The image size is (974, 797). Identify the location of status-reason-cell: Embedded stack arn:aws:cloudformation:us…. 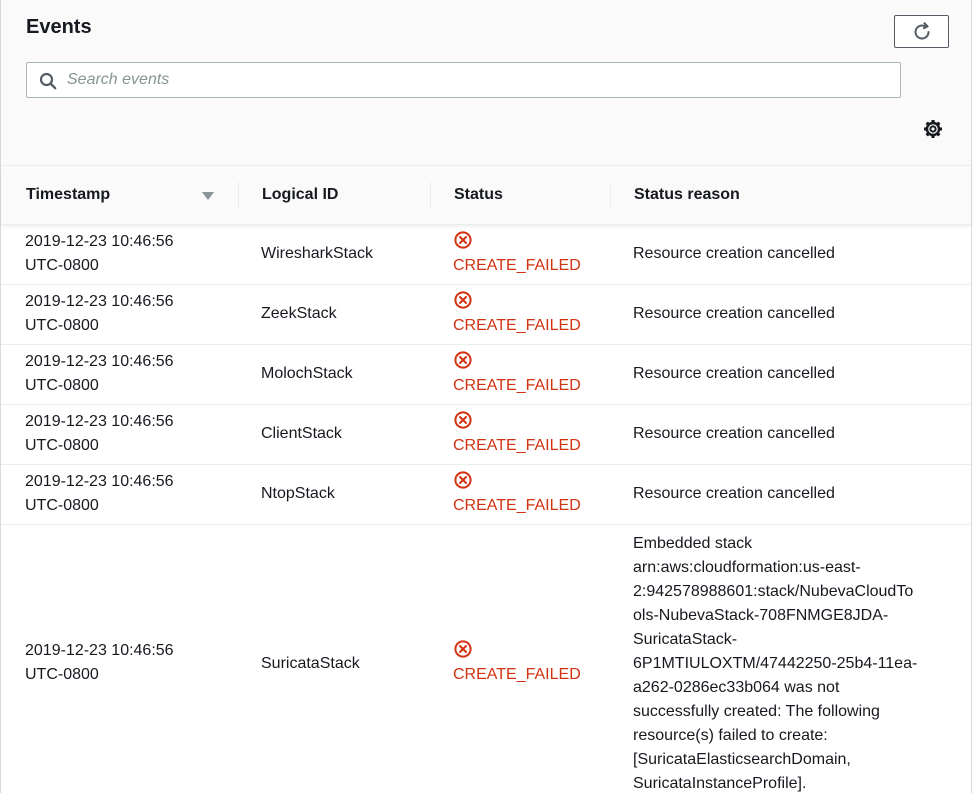
(790, 664).